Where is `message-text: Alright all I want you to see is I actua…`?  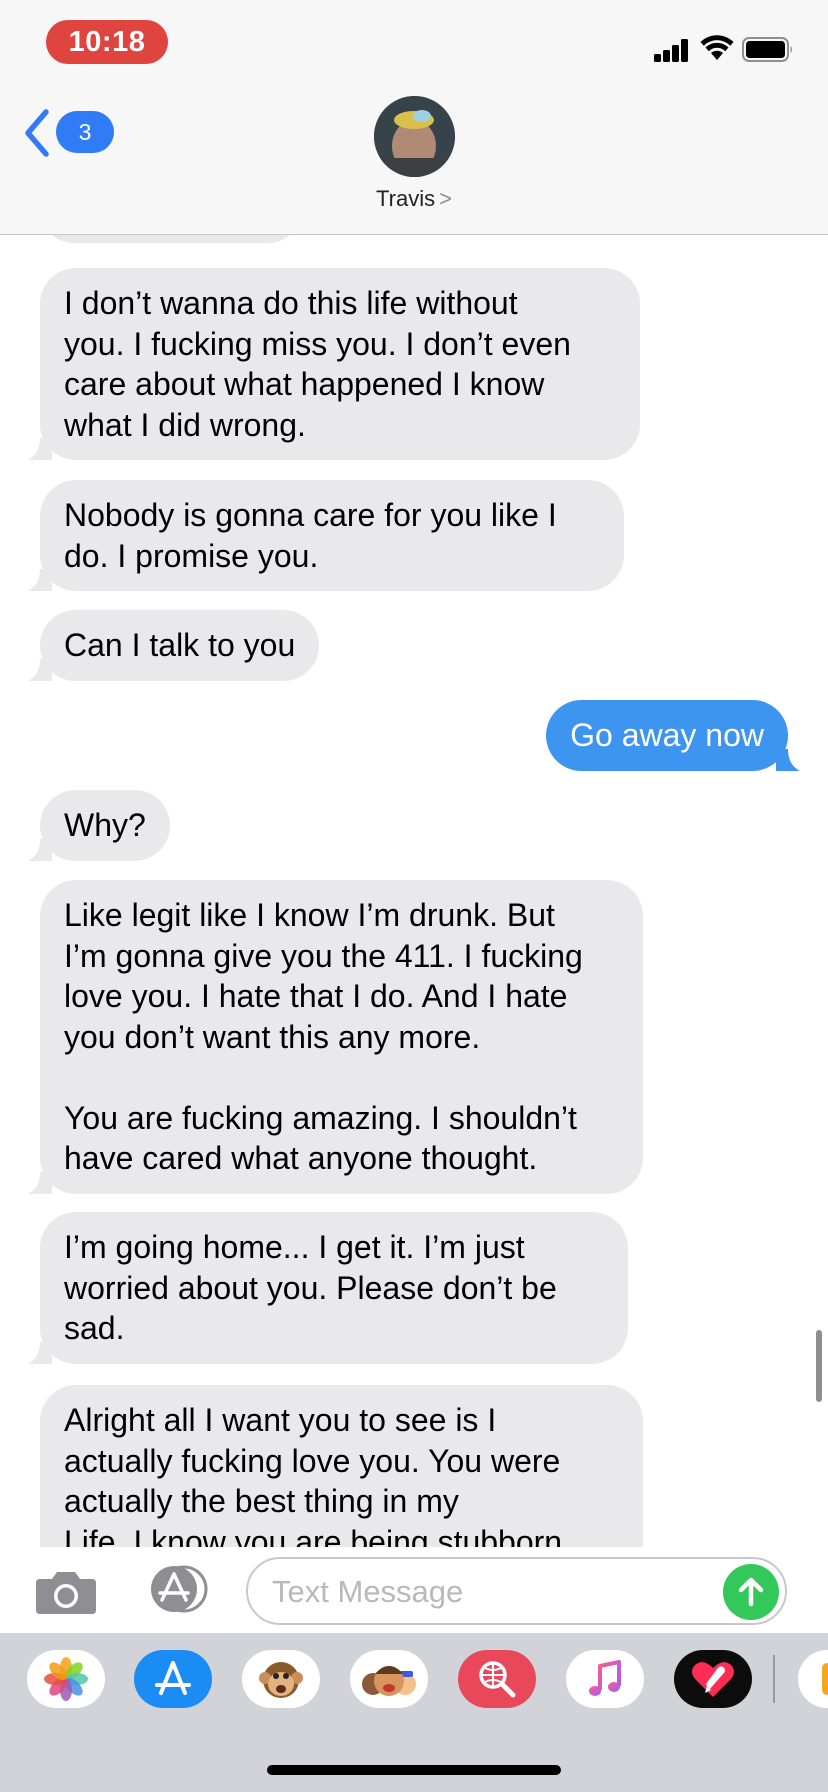 message-text: Alright all I want you to see is I actua… is located at coordinates (313, 1474).